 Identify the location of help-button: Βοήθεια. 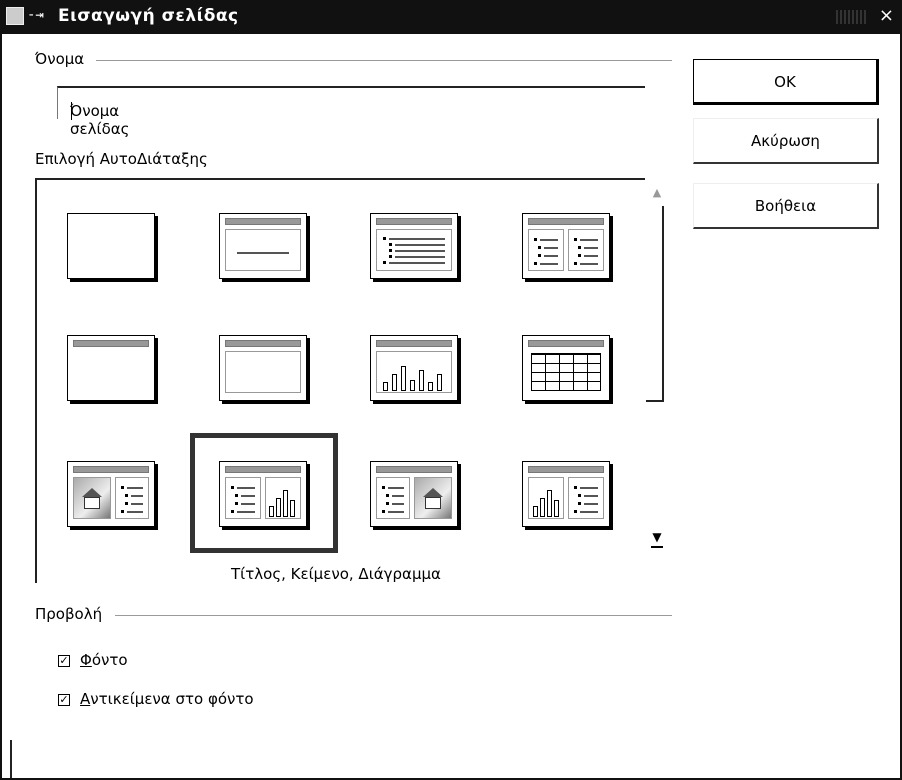
(786, 206).